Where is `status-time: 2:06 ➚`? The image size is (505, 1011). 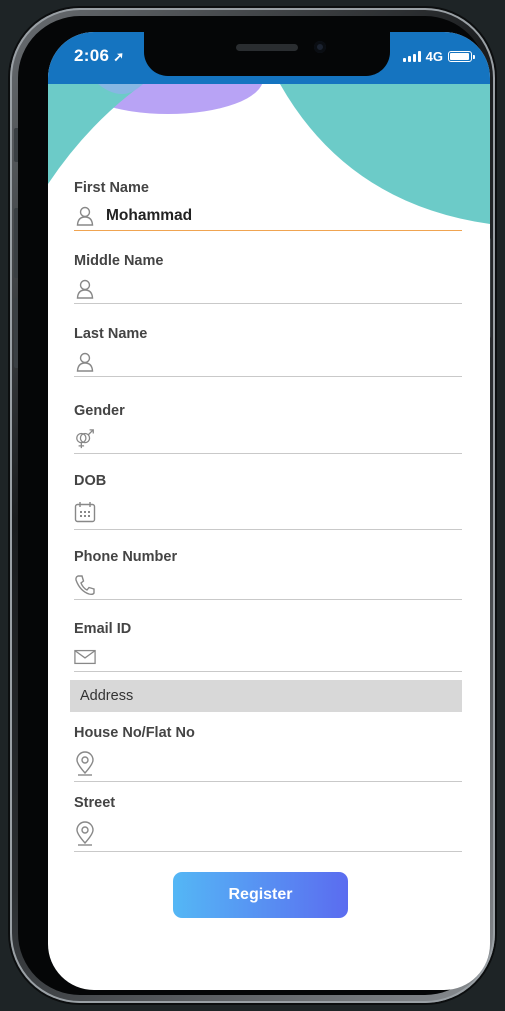
status-time: 2:06 ➚ is located at coordinates (99, 55).